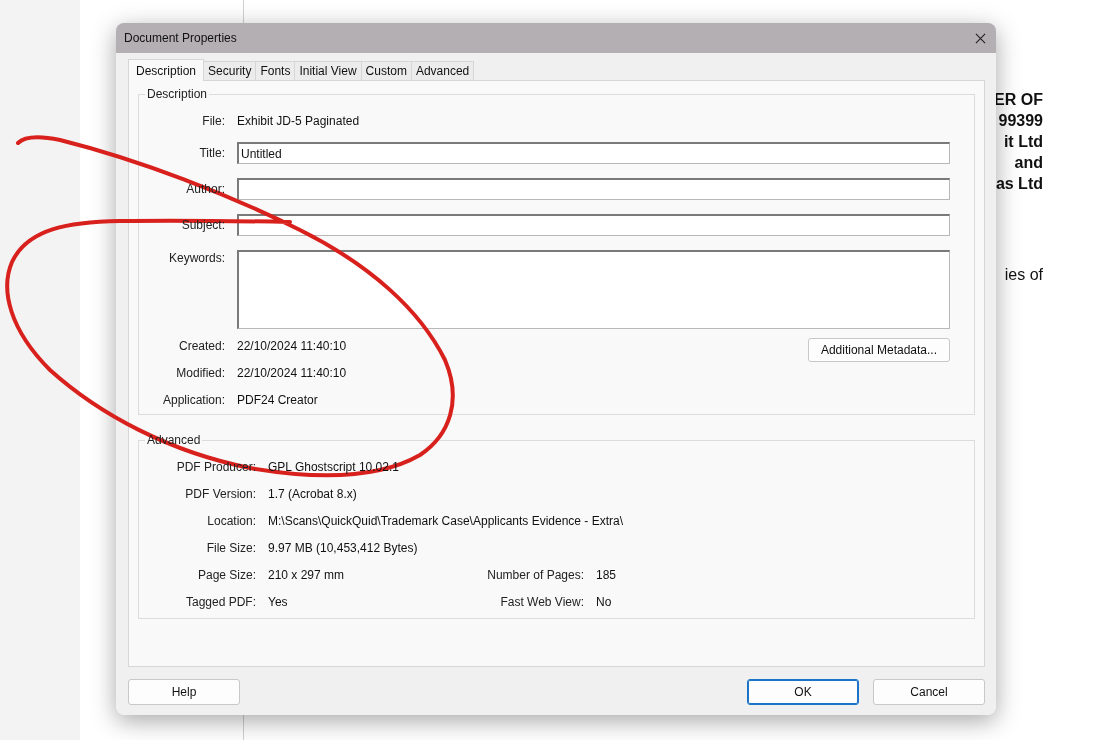 Image resolution: width=1098 pixels, height=740 pixels. What do you see at coordinates (313, 494) in the screenshot?
I see `field-value: 1.7 (Acrobat 8.x)` at bounding box center [313, 494].